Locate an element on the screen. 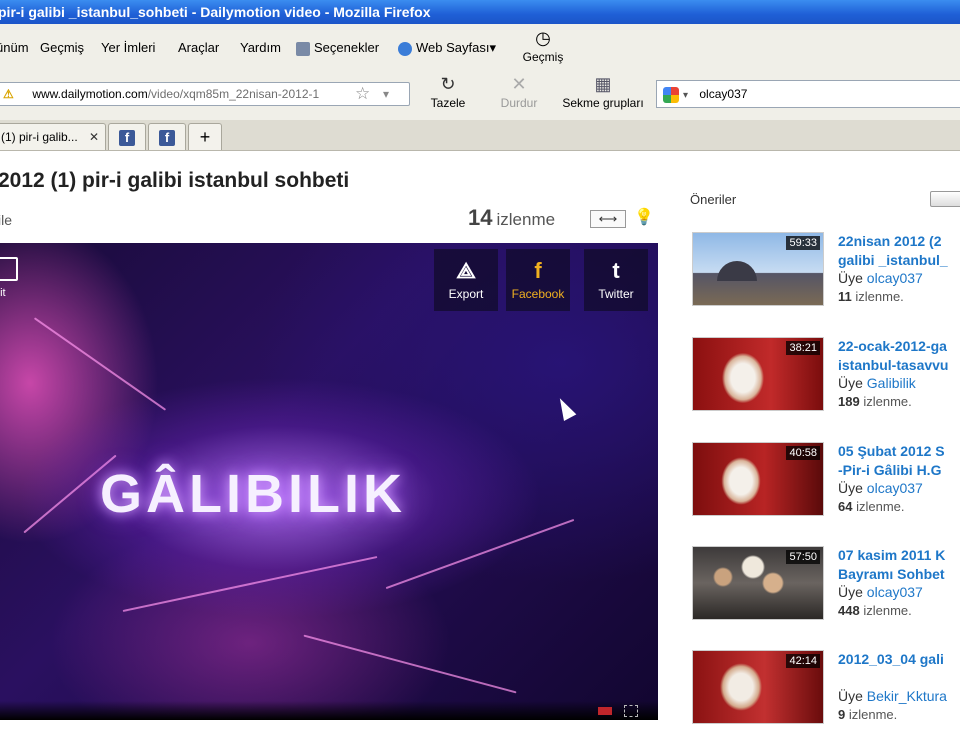  export-button: ⟁ Export is located at coordinates (466, 280).